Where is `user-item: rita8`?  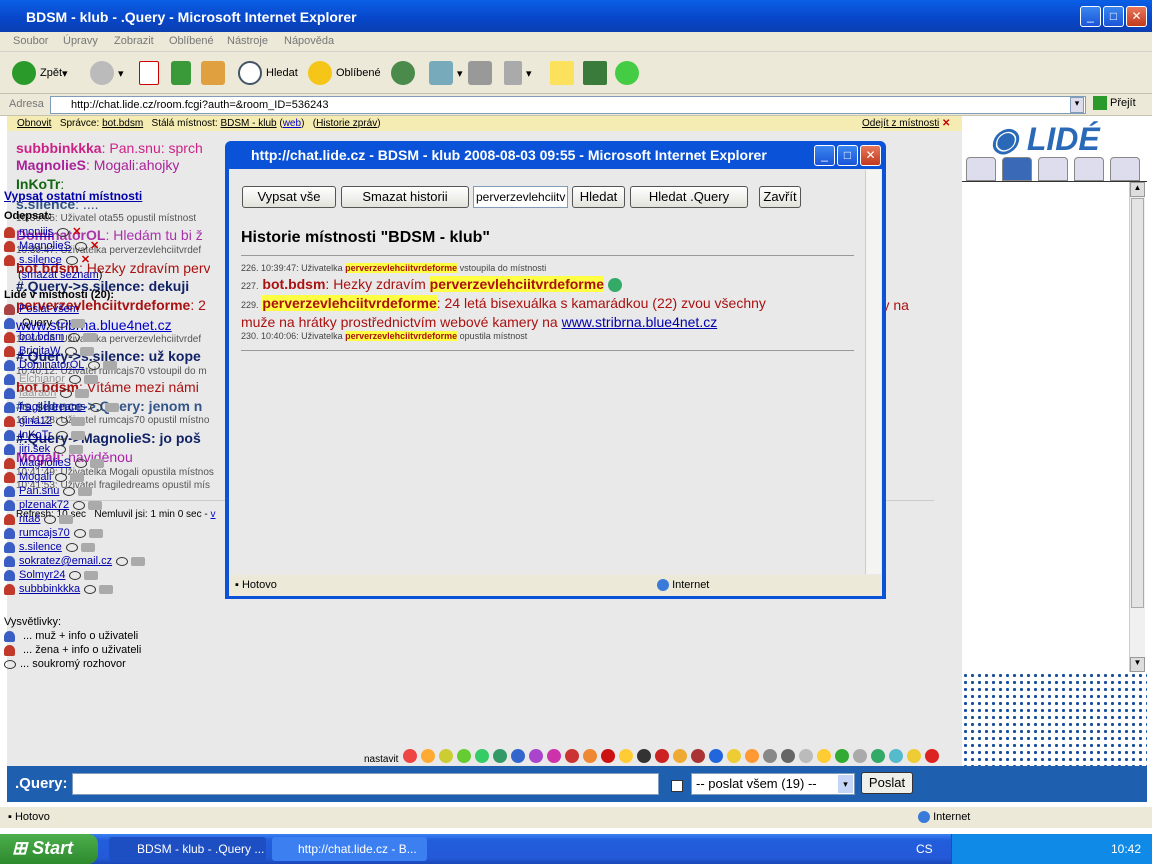
user-item: rita8 is located at coordinates (39, 519).